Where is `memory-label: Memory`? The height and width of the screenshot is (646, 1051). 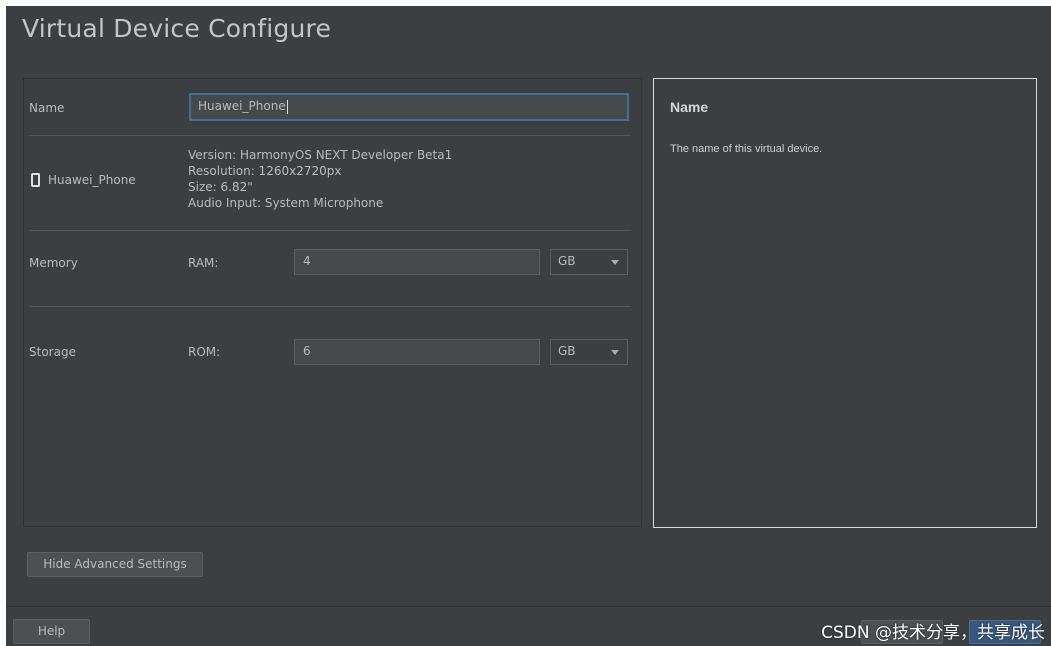
memory-label: Memory is located at coordinates (53, 263).